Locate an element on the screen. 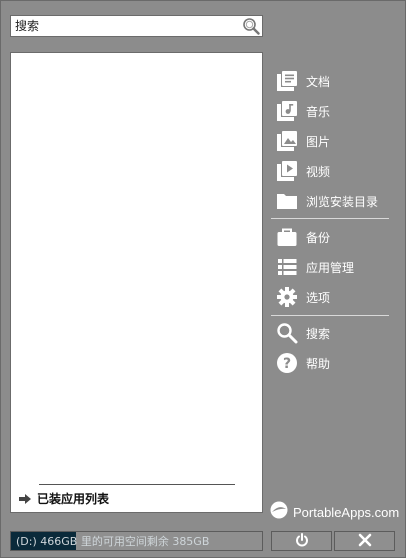 The height and width of the screenshot is (558, 406). menu-item-music: 音乐 is located at coordinates (333, 111).